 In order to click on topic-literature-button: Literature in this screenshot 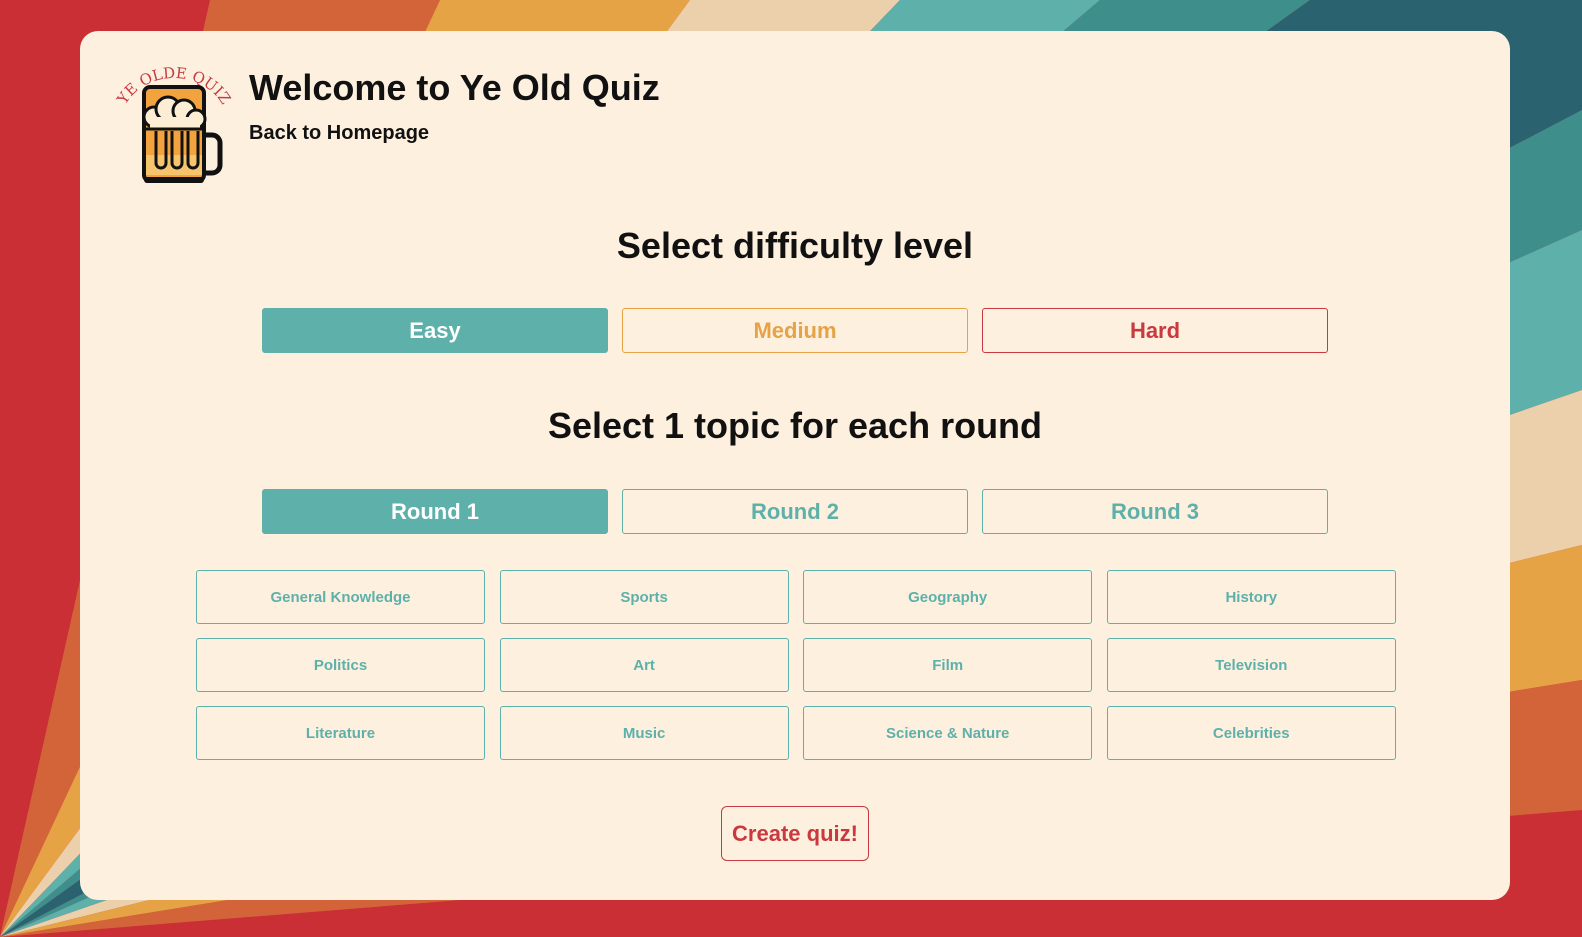, I will do `click(340, 733)`.